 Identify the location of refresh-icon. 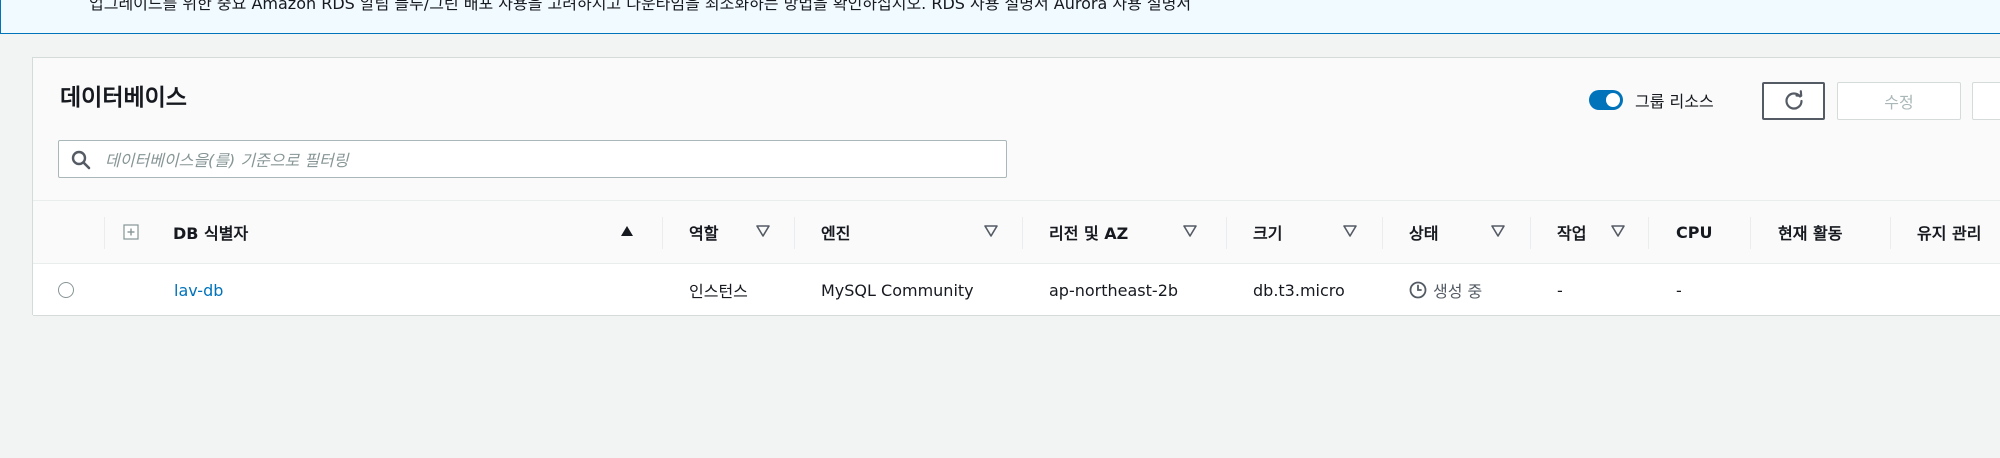
(1793, 100).